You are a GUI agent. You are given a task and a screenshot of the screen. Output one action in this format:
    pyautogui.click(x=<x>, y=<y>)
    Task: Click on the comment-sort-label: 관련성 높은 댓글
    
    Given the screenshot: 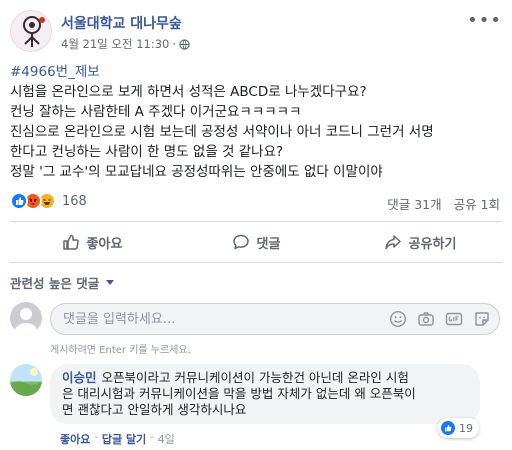 What is the action you would take?
    pyautogui.click(x=55, y=283)
    